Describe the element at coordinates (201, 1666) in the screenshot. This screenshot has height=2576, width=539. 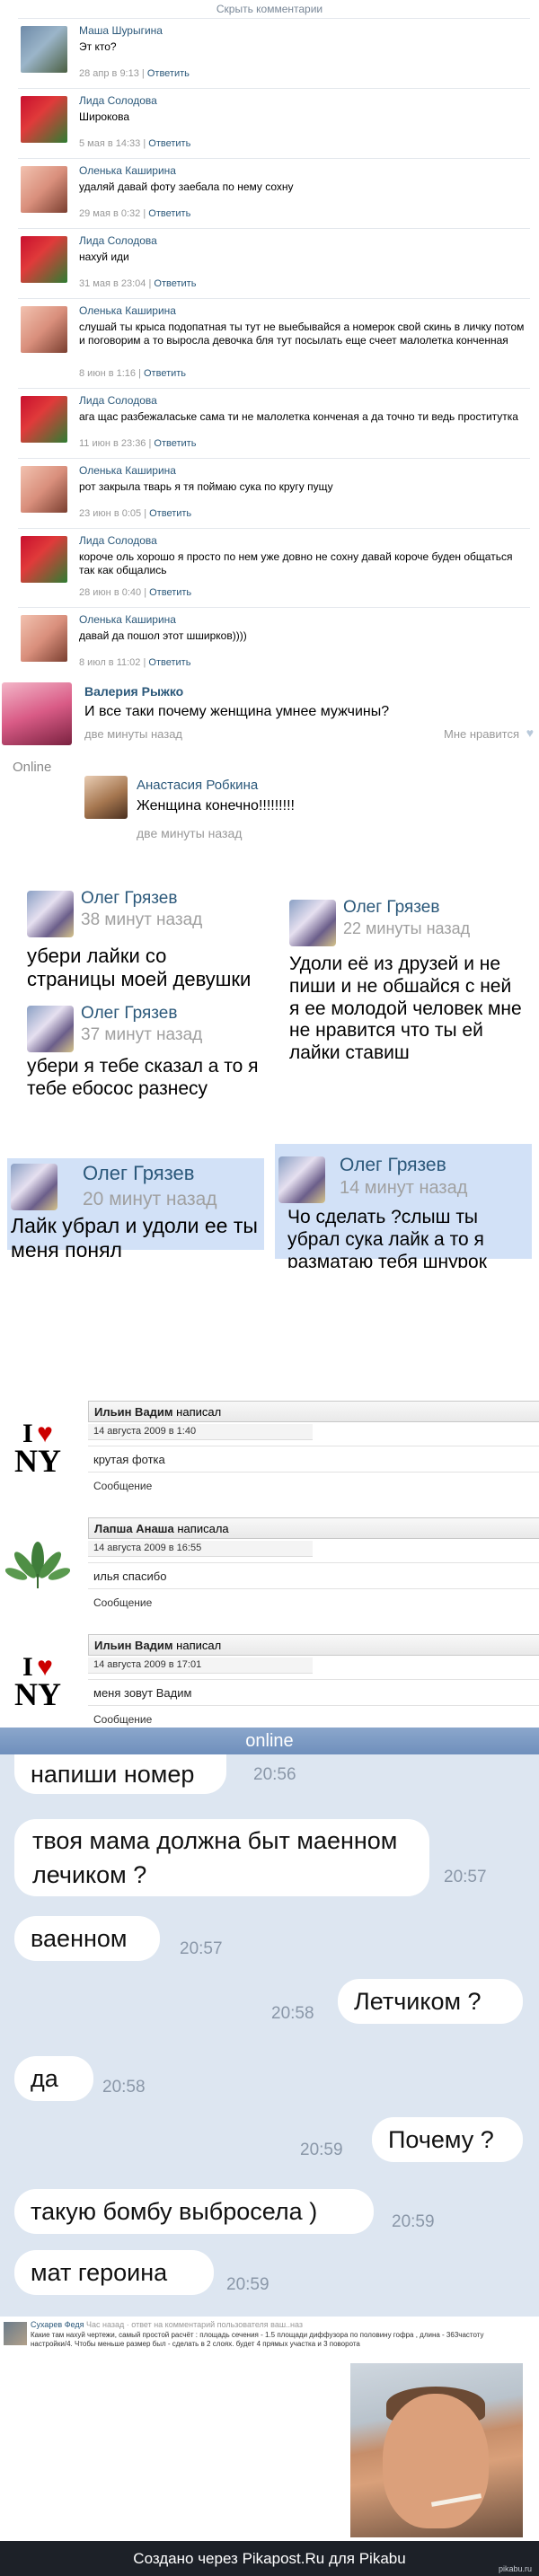
I see `message-date: 14 августа 2009 в 17:01` at that location.